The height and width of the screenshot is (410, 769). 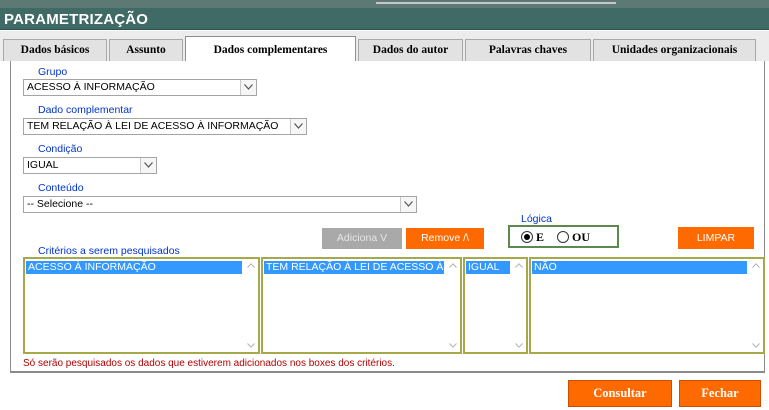 I want to click on list-item: TEM RELAÇÃO À LEI DE ACESSO À INFORMAÇÃO, so click(x=354, y=267).